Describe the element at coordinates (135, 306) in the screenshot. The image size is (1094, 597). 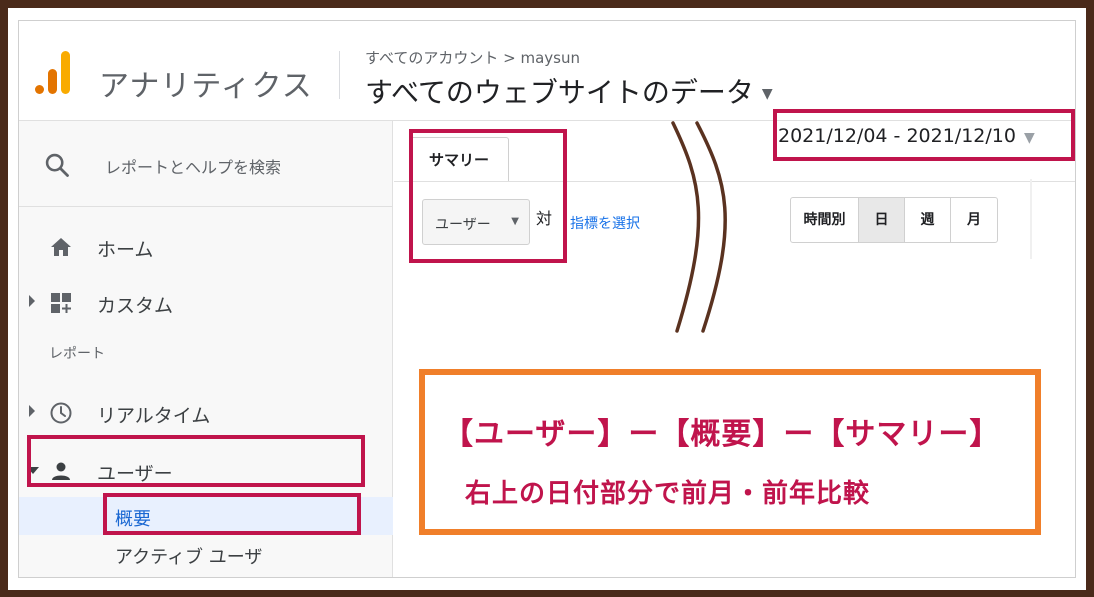
I see `sidebar-item-label: カスタム` at that location.